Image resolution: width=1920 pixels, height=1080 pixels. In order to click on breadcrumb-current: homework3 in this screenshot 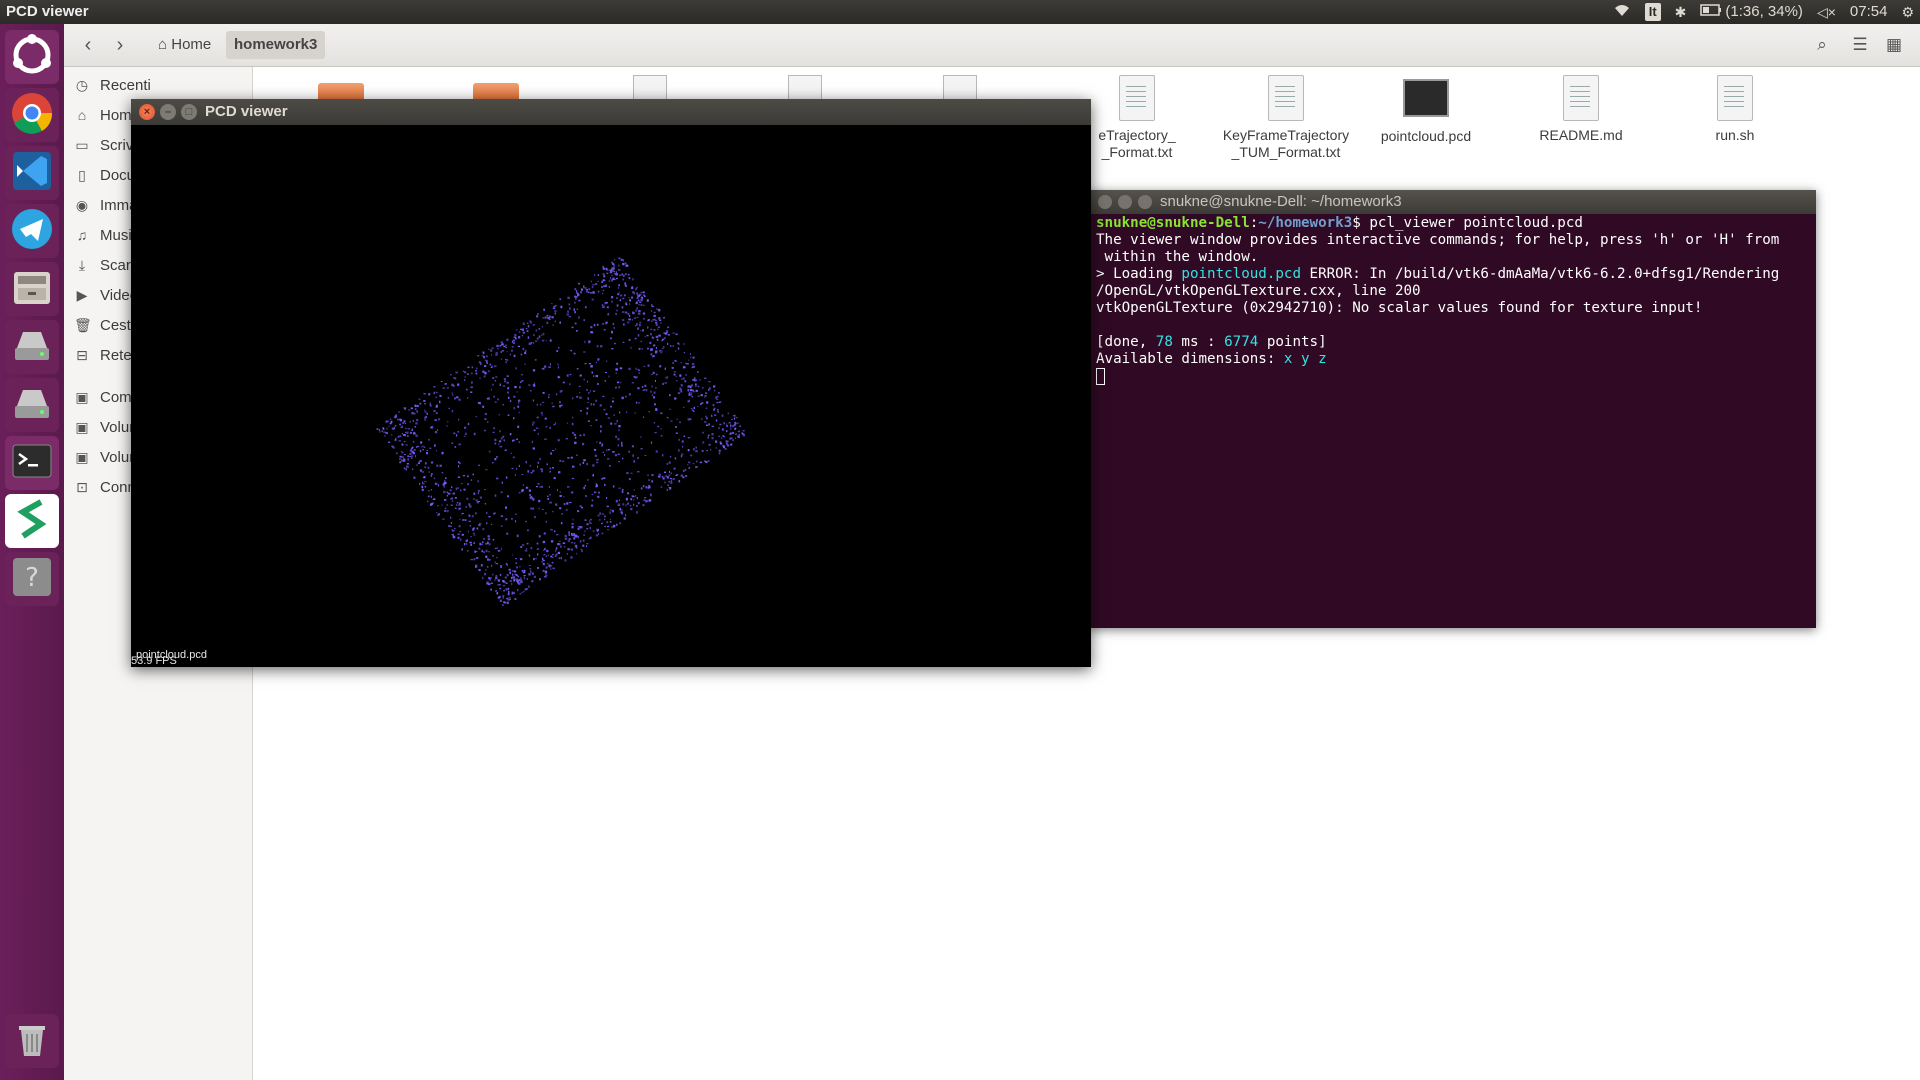, I will do `click(276, 45)`.